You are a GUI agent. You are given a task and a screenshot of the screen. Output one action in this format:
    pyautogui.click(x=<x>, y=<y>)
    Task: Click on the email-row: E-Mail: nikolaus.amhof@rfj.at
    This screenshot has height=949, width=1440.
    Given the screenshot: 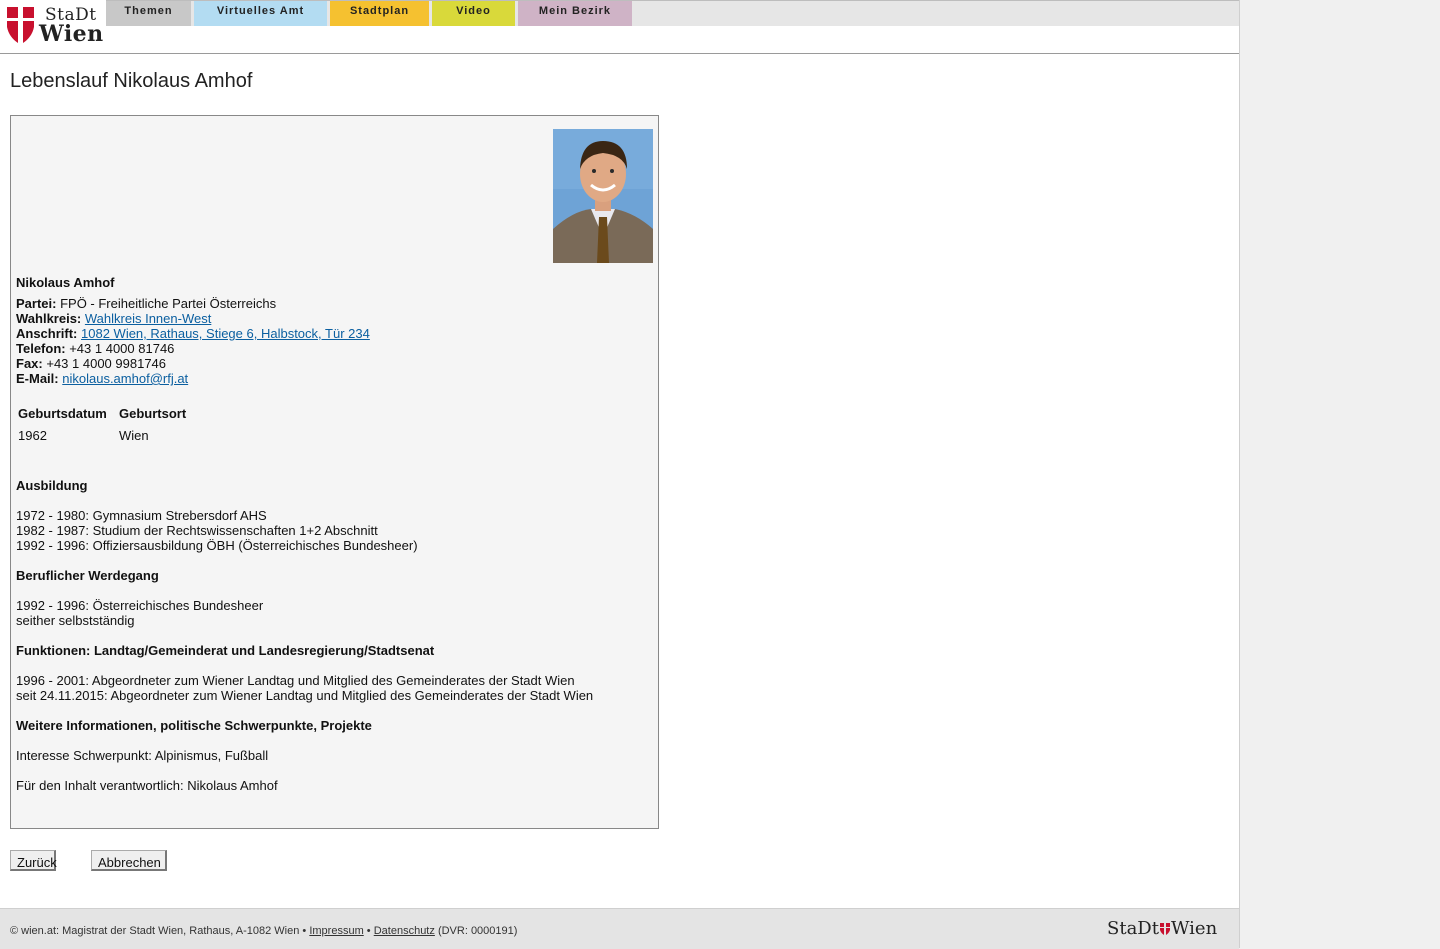 What is the action you would take?
    pyautogui.click(x=102, y=378)
    